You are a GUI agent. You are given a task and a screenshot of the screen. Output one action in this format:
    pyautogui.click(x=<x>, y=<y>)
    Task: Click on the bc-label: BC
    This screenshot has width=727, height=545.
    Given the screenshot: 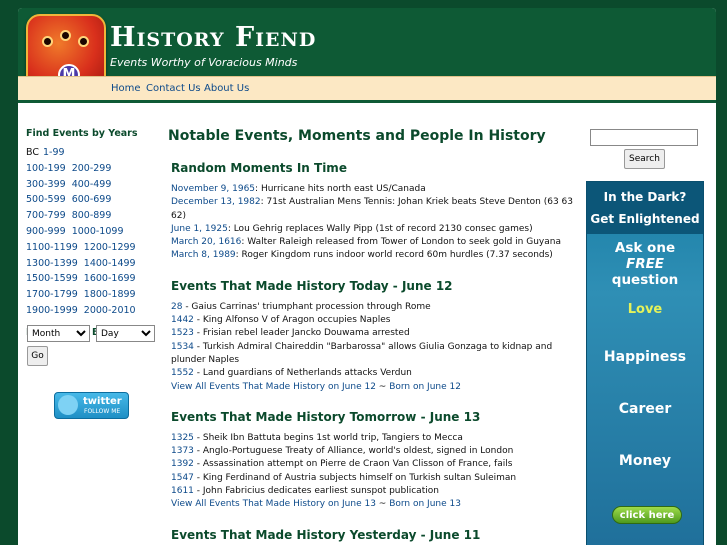 What is the action you would take?
    pyautogui.click(x=32, y=152)
    